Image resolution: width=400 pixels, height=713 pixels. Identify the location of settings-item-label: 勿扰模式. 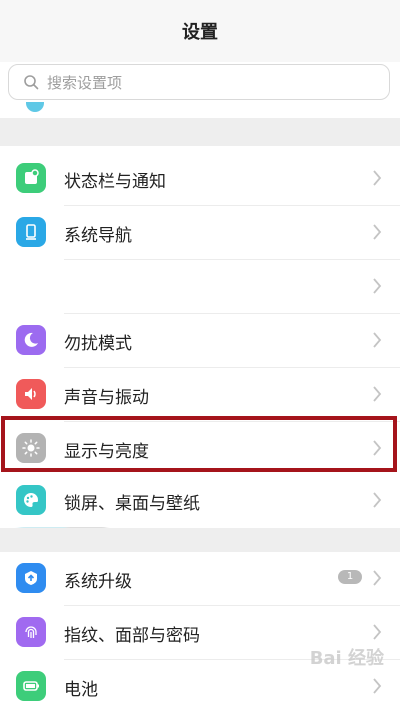
(98, 344).